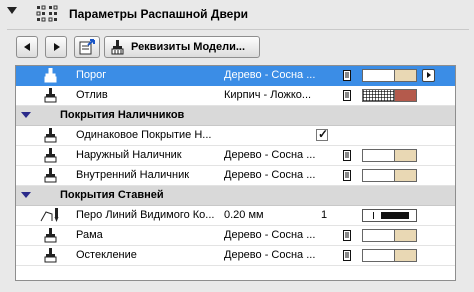 The image size is (474, 292). What do you see at coordinates (428, 75) in the screenshot?
I see `expand-arrow-icon` at bounding box center [428, 75].